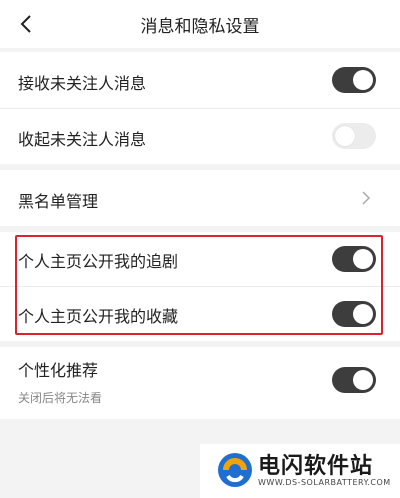 The image size is (400, 498). Describe the element at coordinates (200, 383) in the screenshot. I see `setting-row-personalized-recommendations: 个性化推荐 关闭后将无法看` at that location.